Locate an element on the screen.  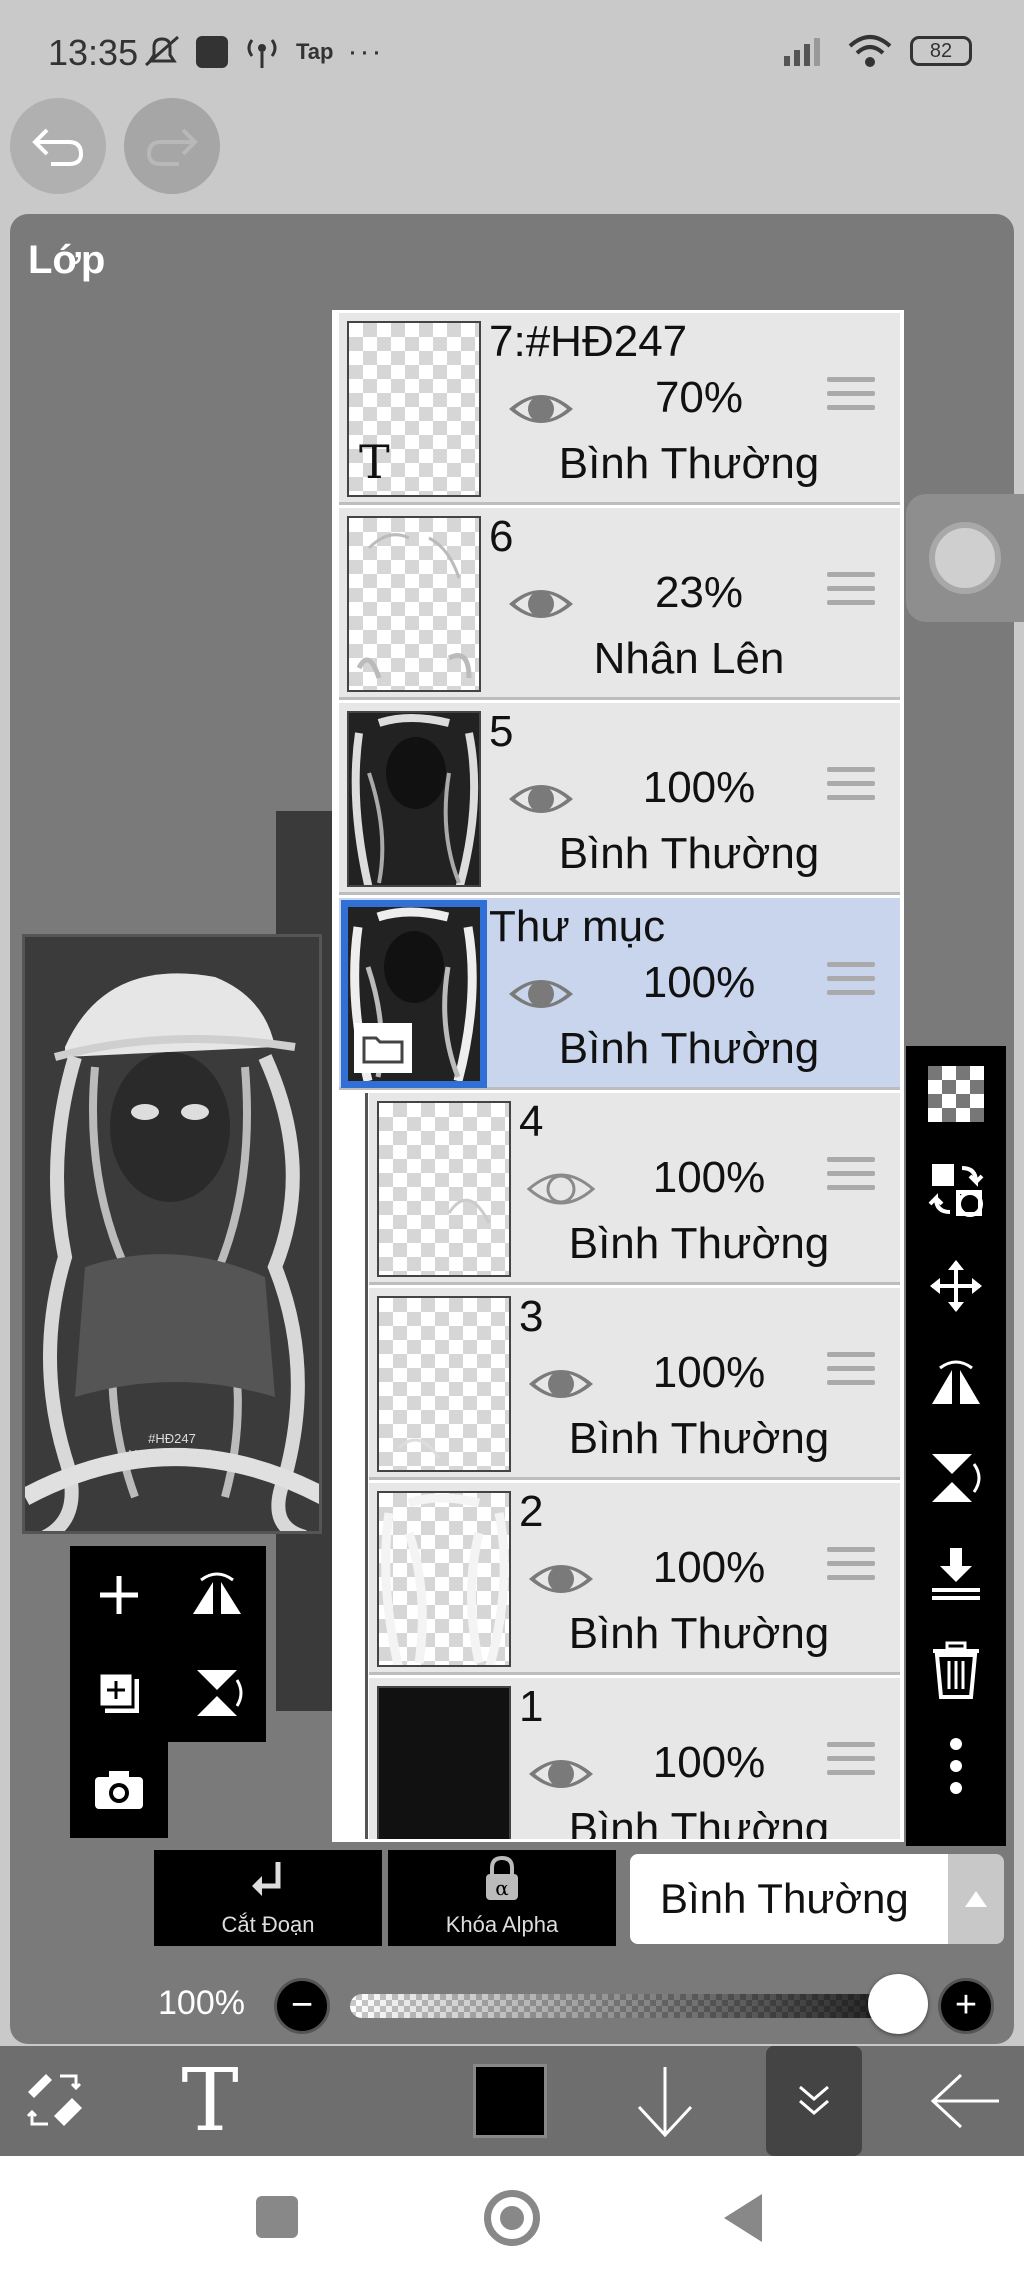
undo-icon is located at coordinates (58, 147).